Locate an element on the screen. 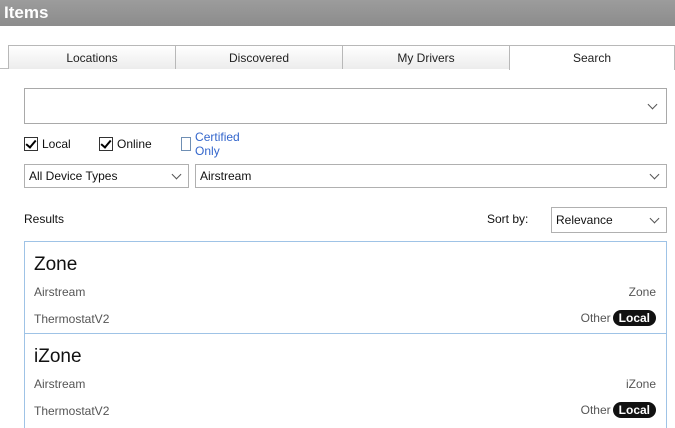  online-checkbox: Online is located at coordinates (125, 144).